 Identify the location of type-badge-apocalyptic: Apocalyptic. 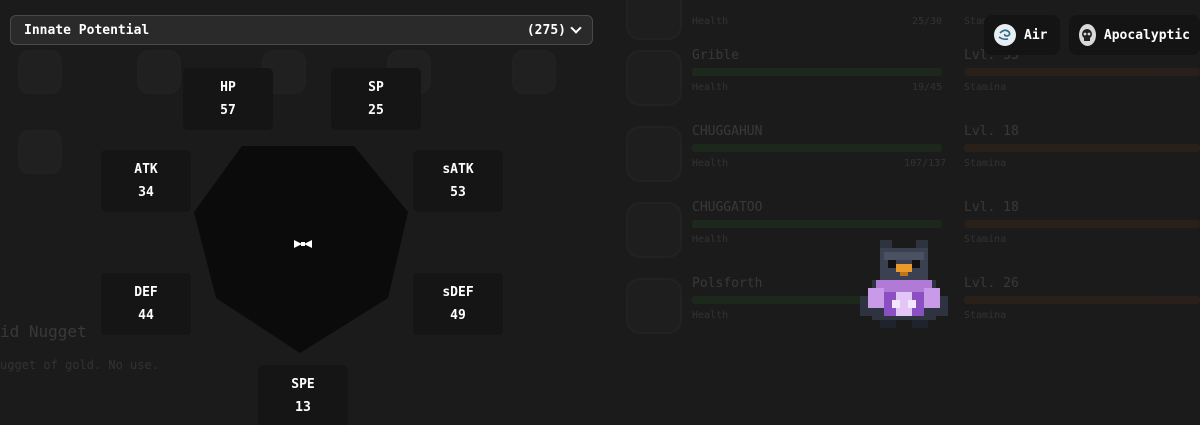
(1134, 35).